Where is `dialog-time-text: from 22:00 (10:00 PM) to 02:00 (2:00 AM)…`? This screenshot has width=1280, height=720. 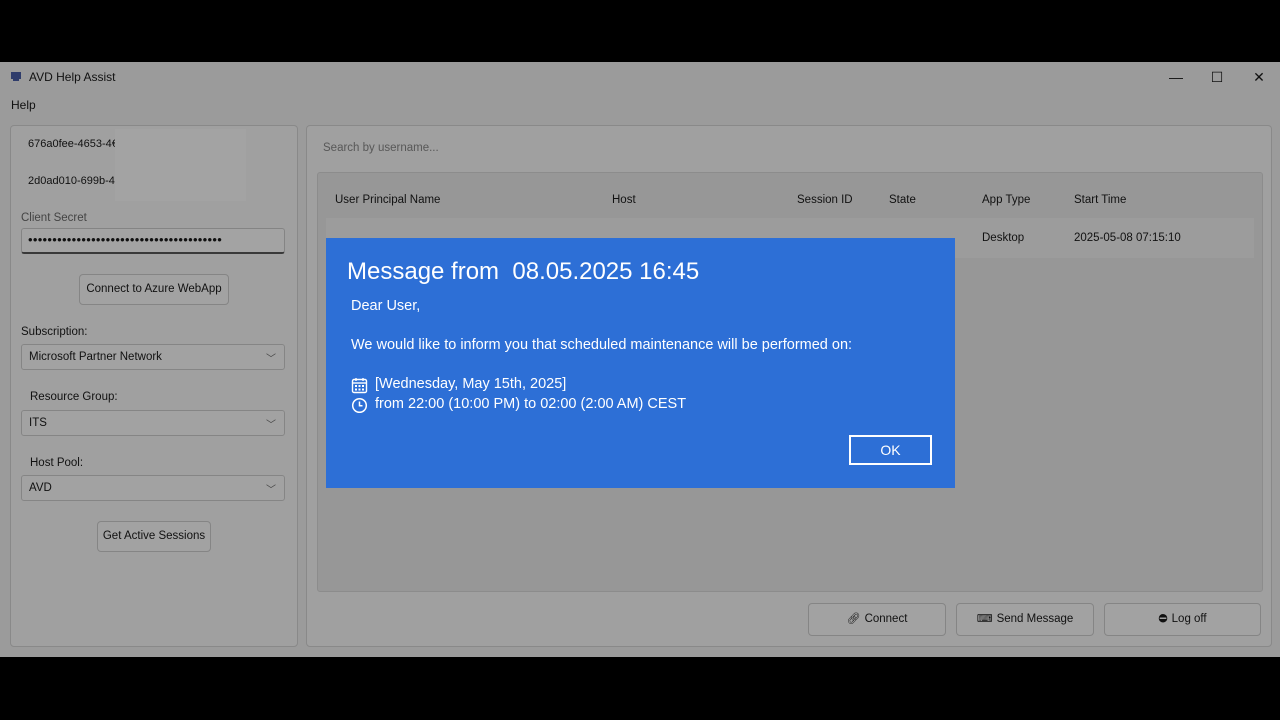 dialog-time-text: from 22:00 (10:00 PM) to 02:00 (2:00 AM)… is located at coordinates (531, 404).